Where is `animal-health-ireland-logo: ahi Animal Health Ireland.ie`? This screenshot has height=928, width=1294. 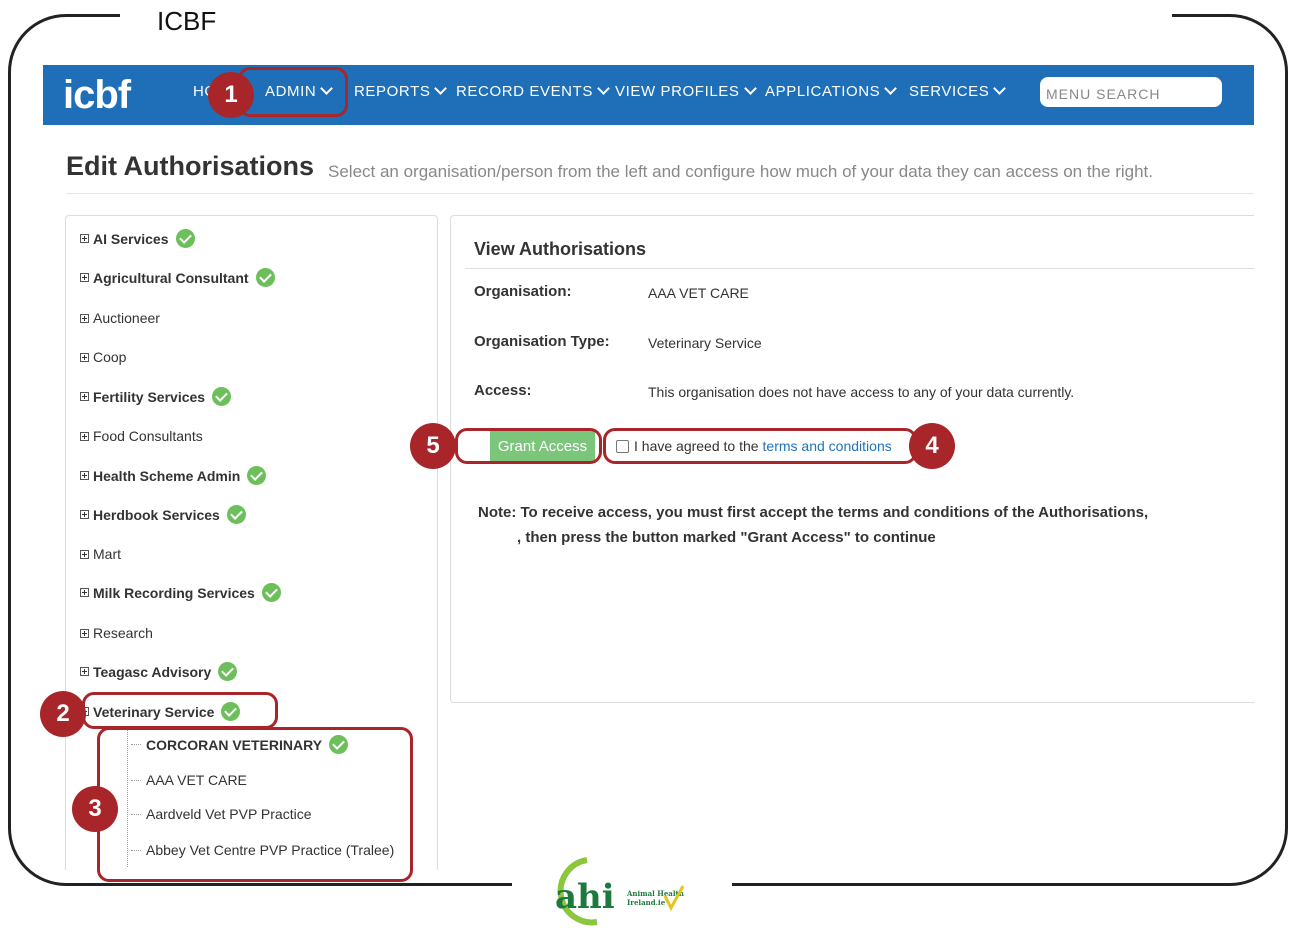
animal-health-ireland-logo: ahi Animal Health Ireland.ie is located at coordinates (620, 891).